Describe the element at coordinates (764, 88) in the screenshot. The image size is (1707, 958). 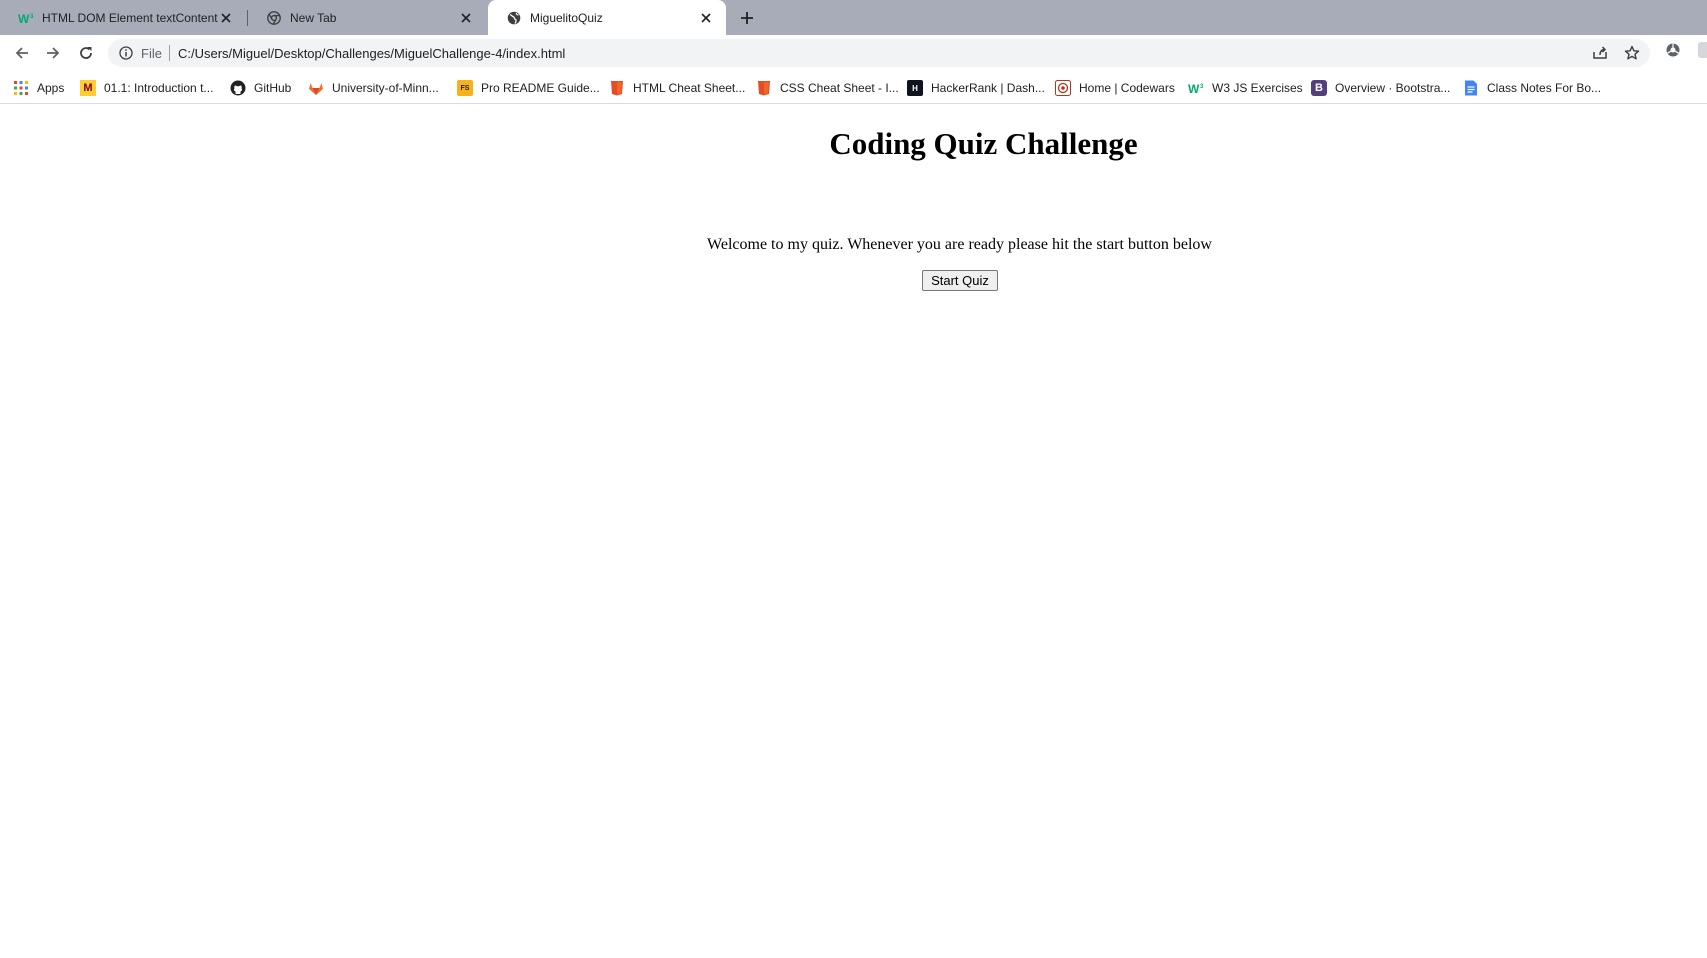
I see `css-icon` at that location.